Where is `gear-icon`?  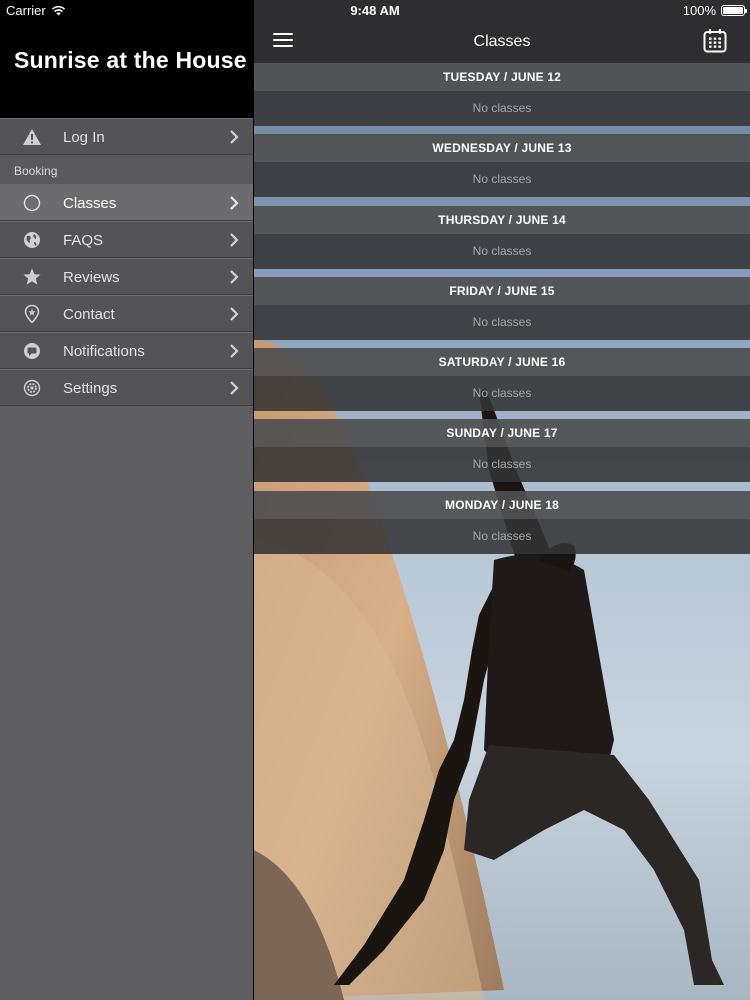
gear-icon is located at coordinates (32, 388).